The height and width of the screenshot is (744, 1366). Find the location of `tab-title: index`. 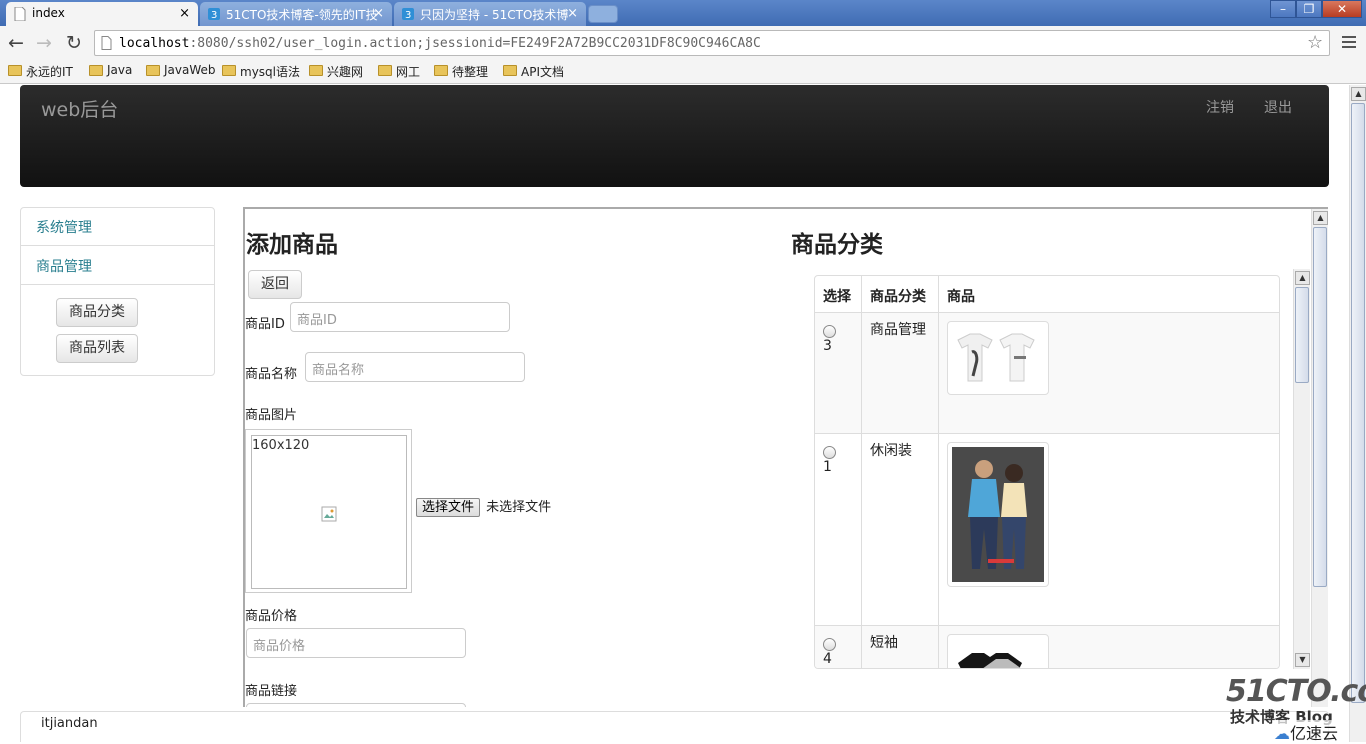

tab-title: index is located at coordinates (48, 13).